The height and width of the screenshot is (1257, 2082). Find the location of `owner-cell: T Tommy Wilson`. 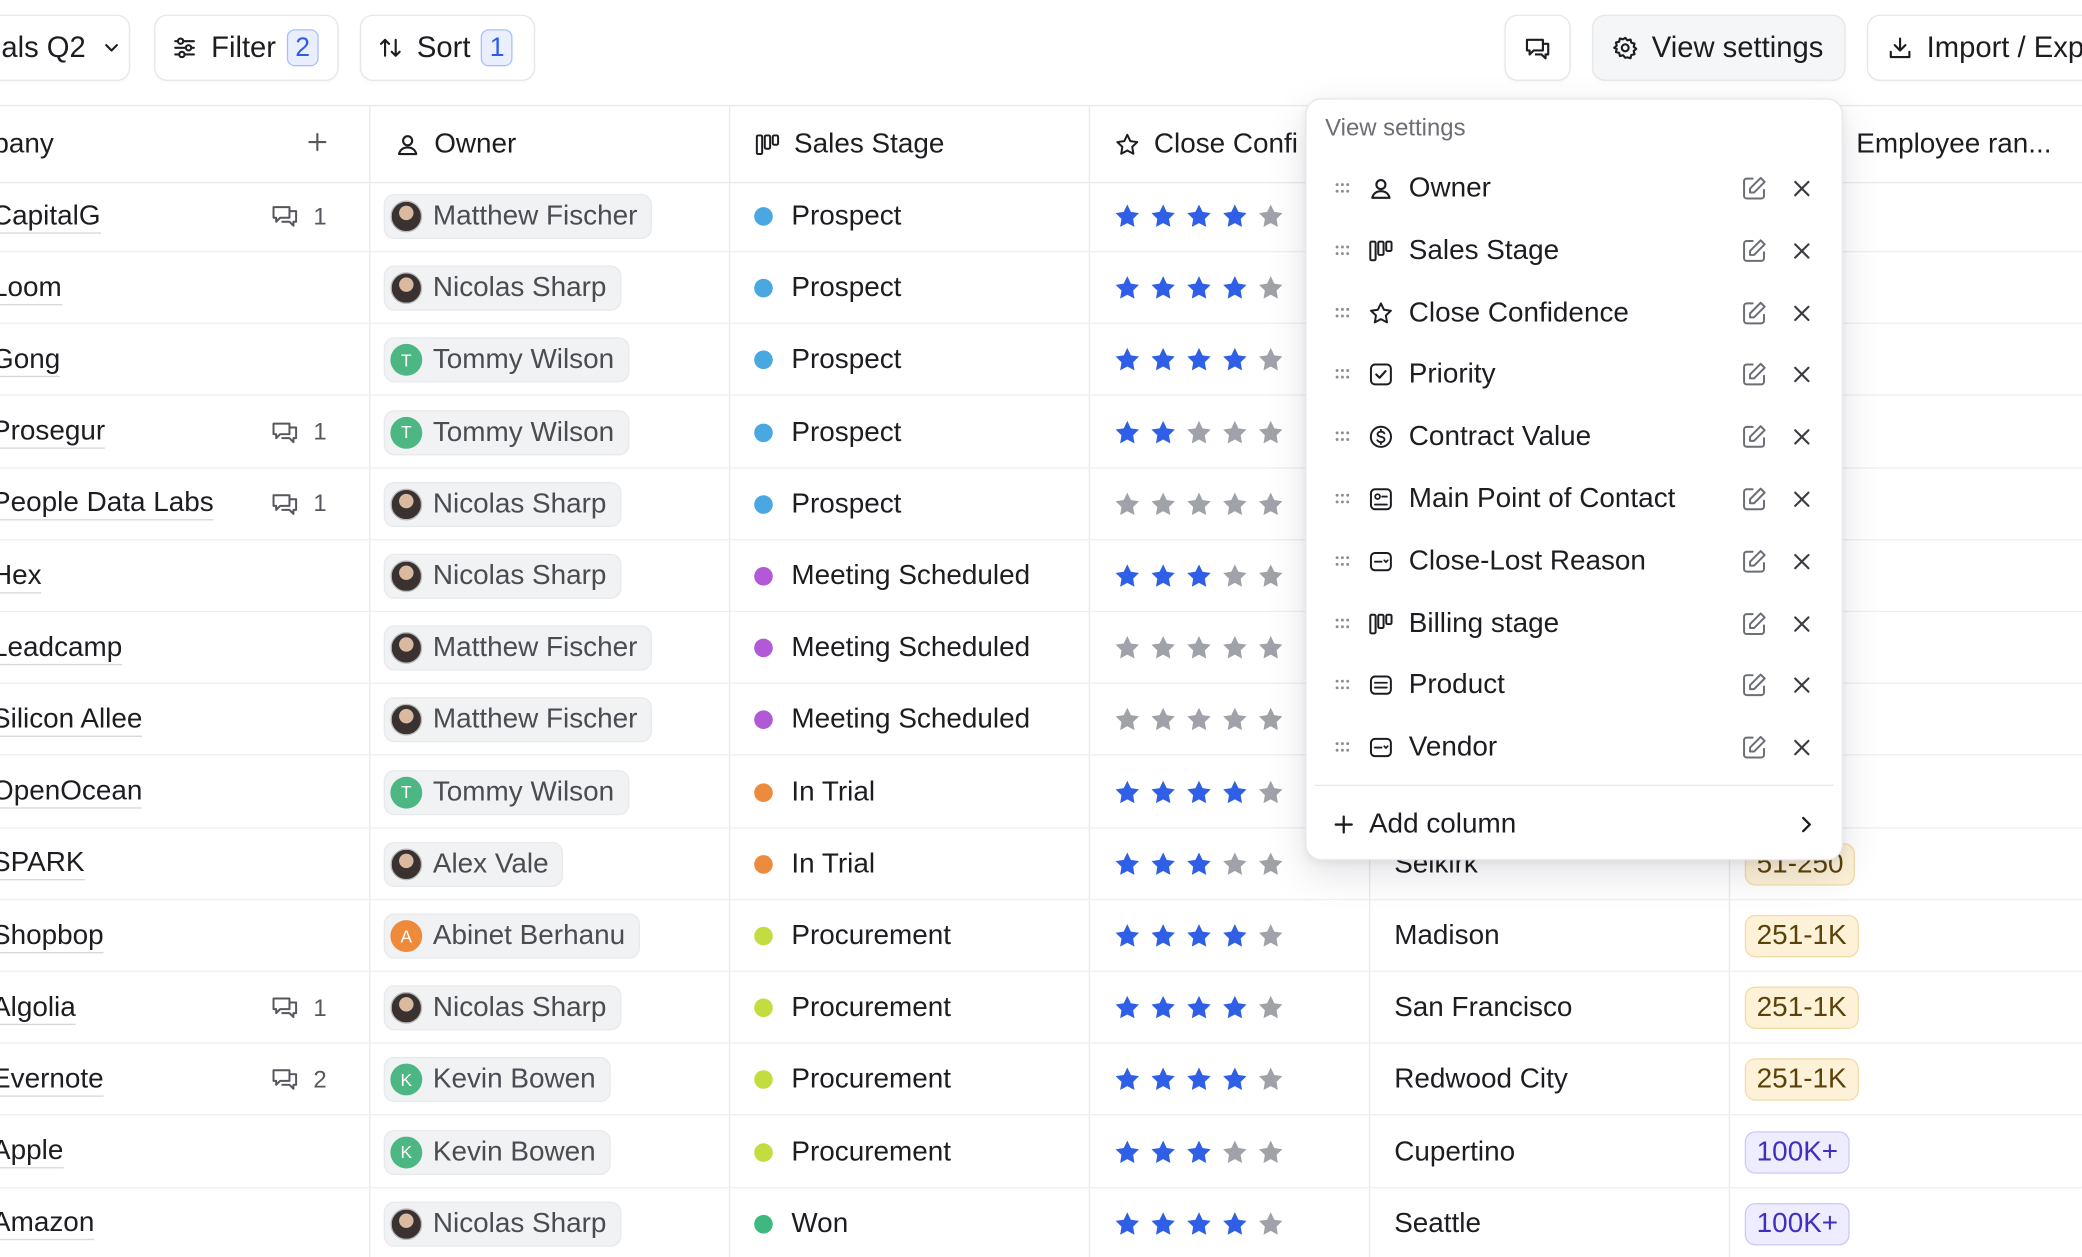

owner-cell: T Tommy Wilson is located at coordinates (506, 361).